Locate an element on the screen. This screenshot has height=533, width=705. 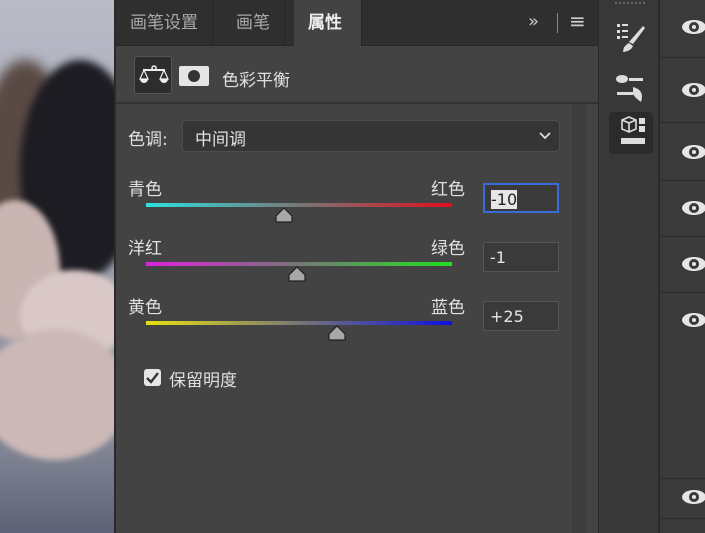
tab-bar: 画笔设置 画笔 属性 » ≡ is located at coordinates (358, 23).